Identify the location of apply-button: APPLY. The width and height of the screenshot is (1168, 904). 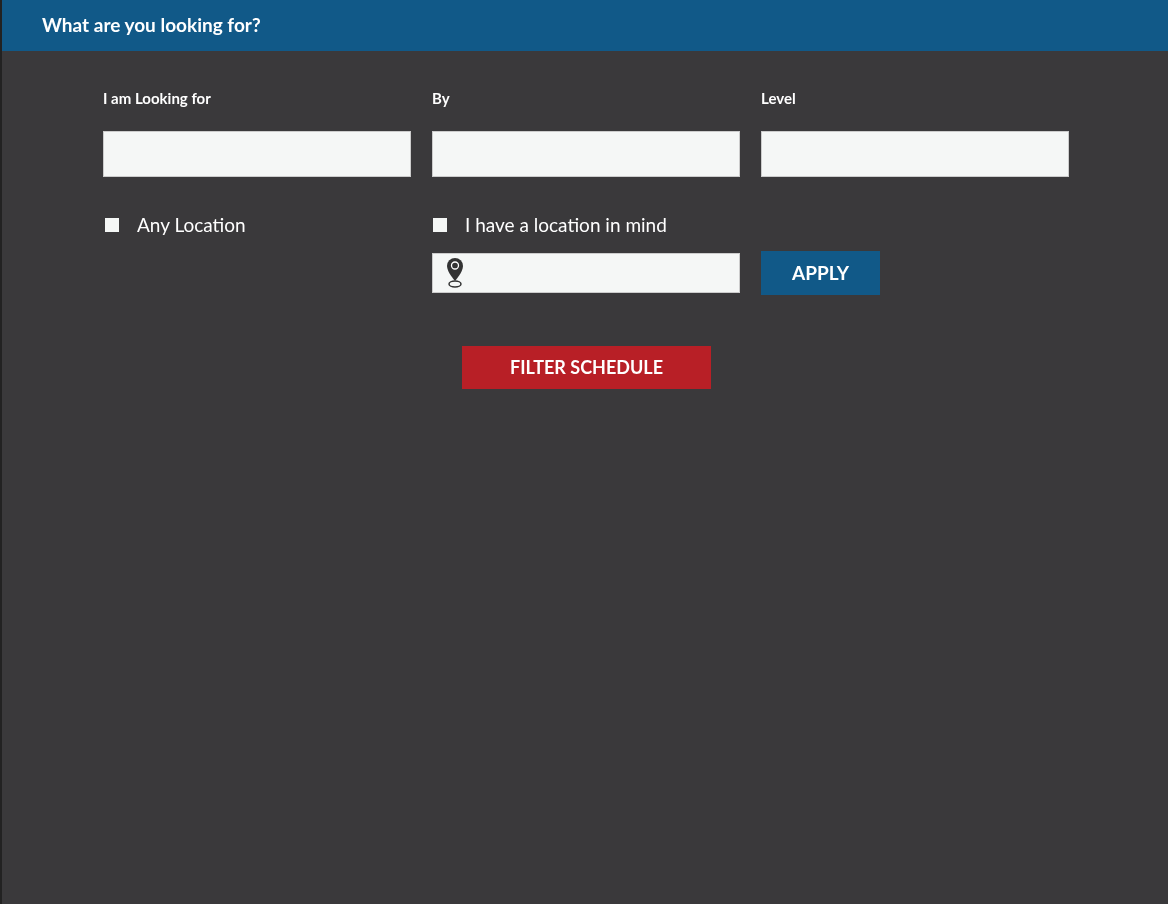
(820, 273).